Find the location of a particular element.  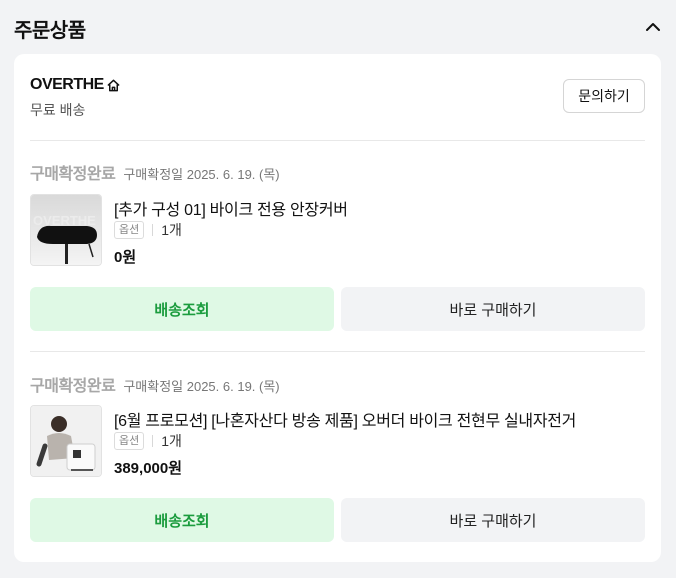

shipping-info: 무료 배송 is located at coordinates (58, 110).